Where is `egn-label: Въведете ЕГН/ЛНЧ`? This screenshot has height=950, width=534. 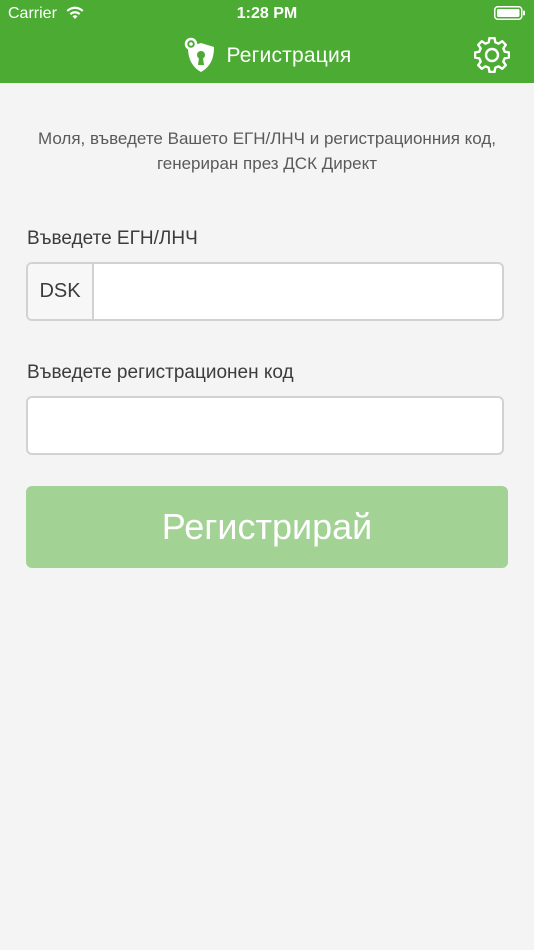 egn-label: Въведете ЕГН/ЛНЧ is located at coordinates (112, 238).